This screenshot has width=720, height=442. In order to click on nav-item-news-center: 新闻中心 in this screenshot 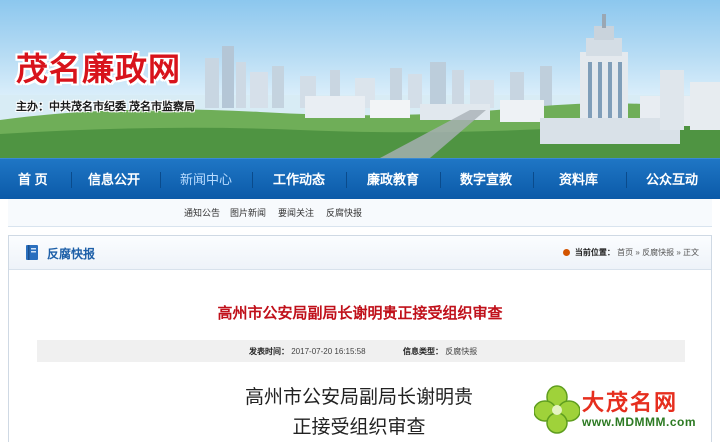, I will do `click(206, 179)`.